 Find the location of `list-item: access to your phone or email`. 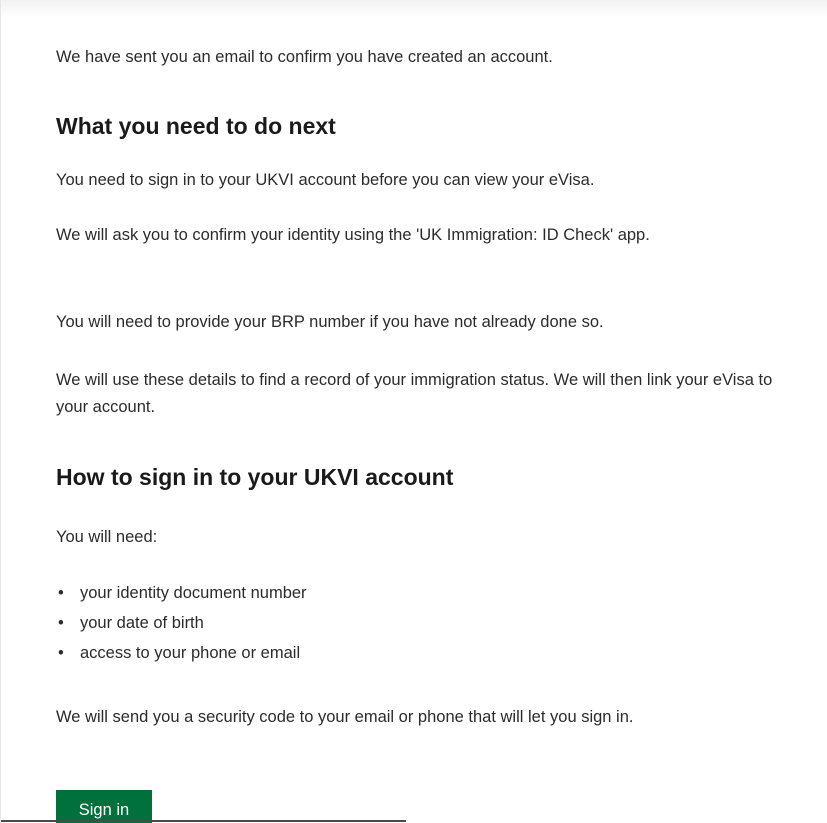

list-item: access to your phone or email is located at coordinates (182, 653).